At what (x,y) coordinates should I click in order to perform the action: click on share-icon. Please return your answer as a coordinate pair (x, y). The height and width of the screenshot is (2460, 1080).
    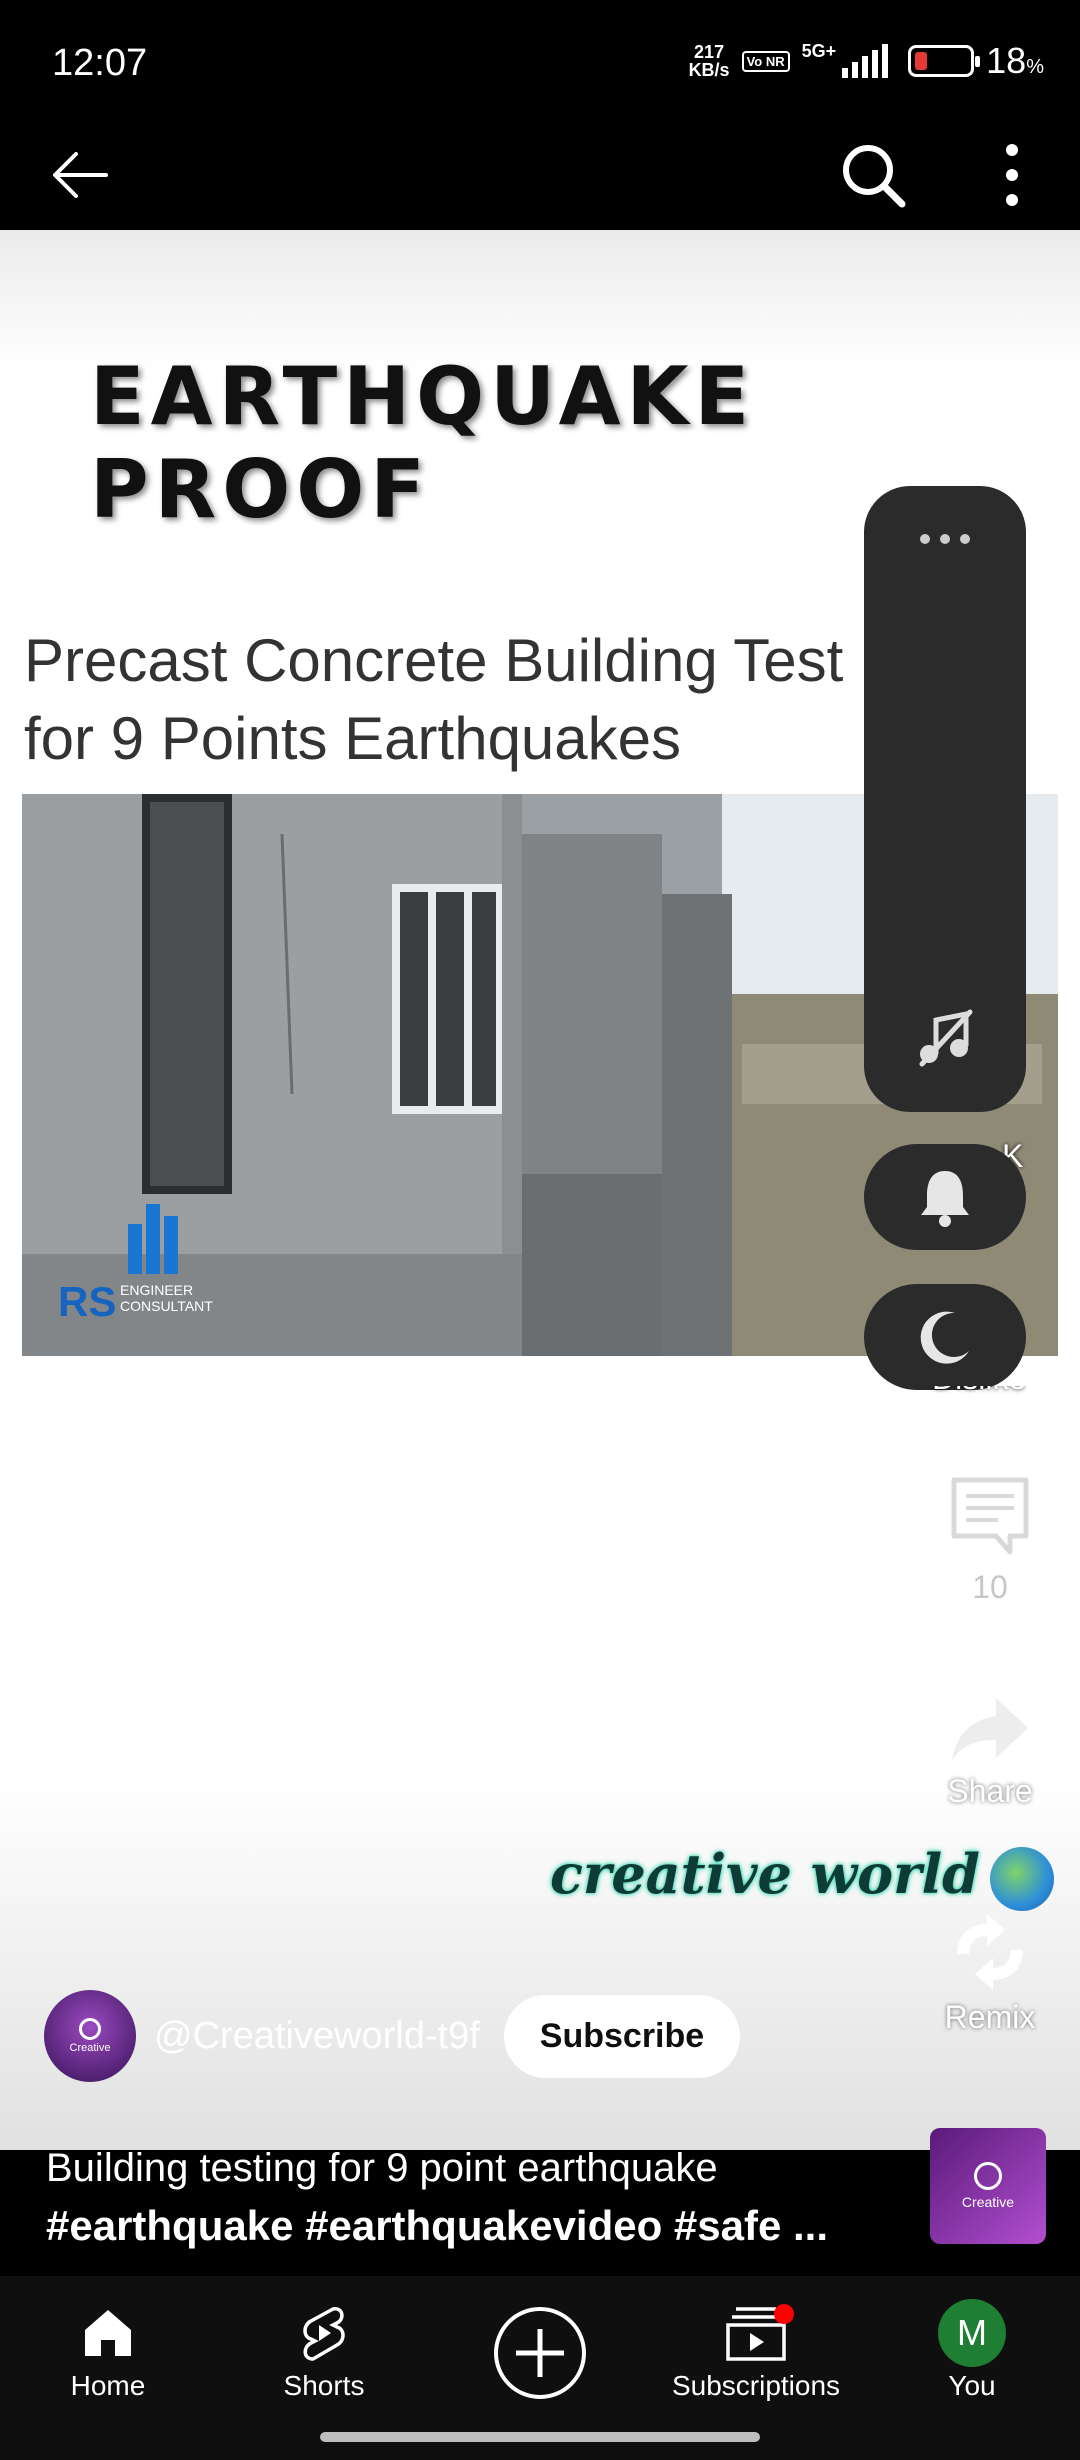
    Looking at the image, I should click on (990, 1729).